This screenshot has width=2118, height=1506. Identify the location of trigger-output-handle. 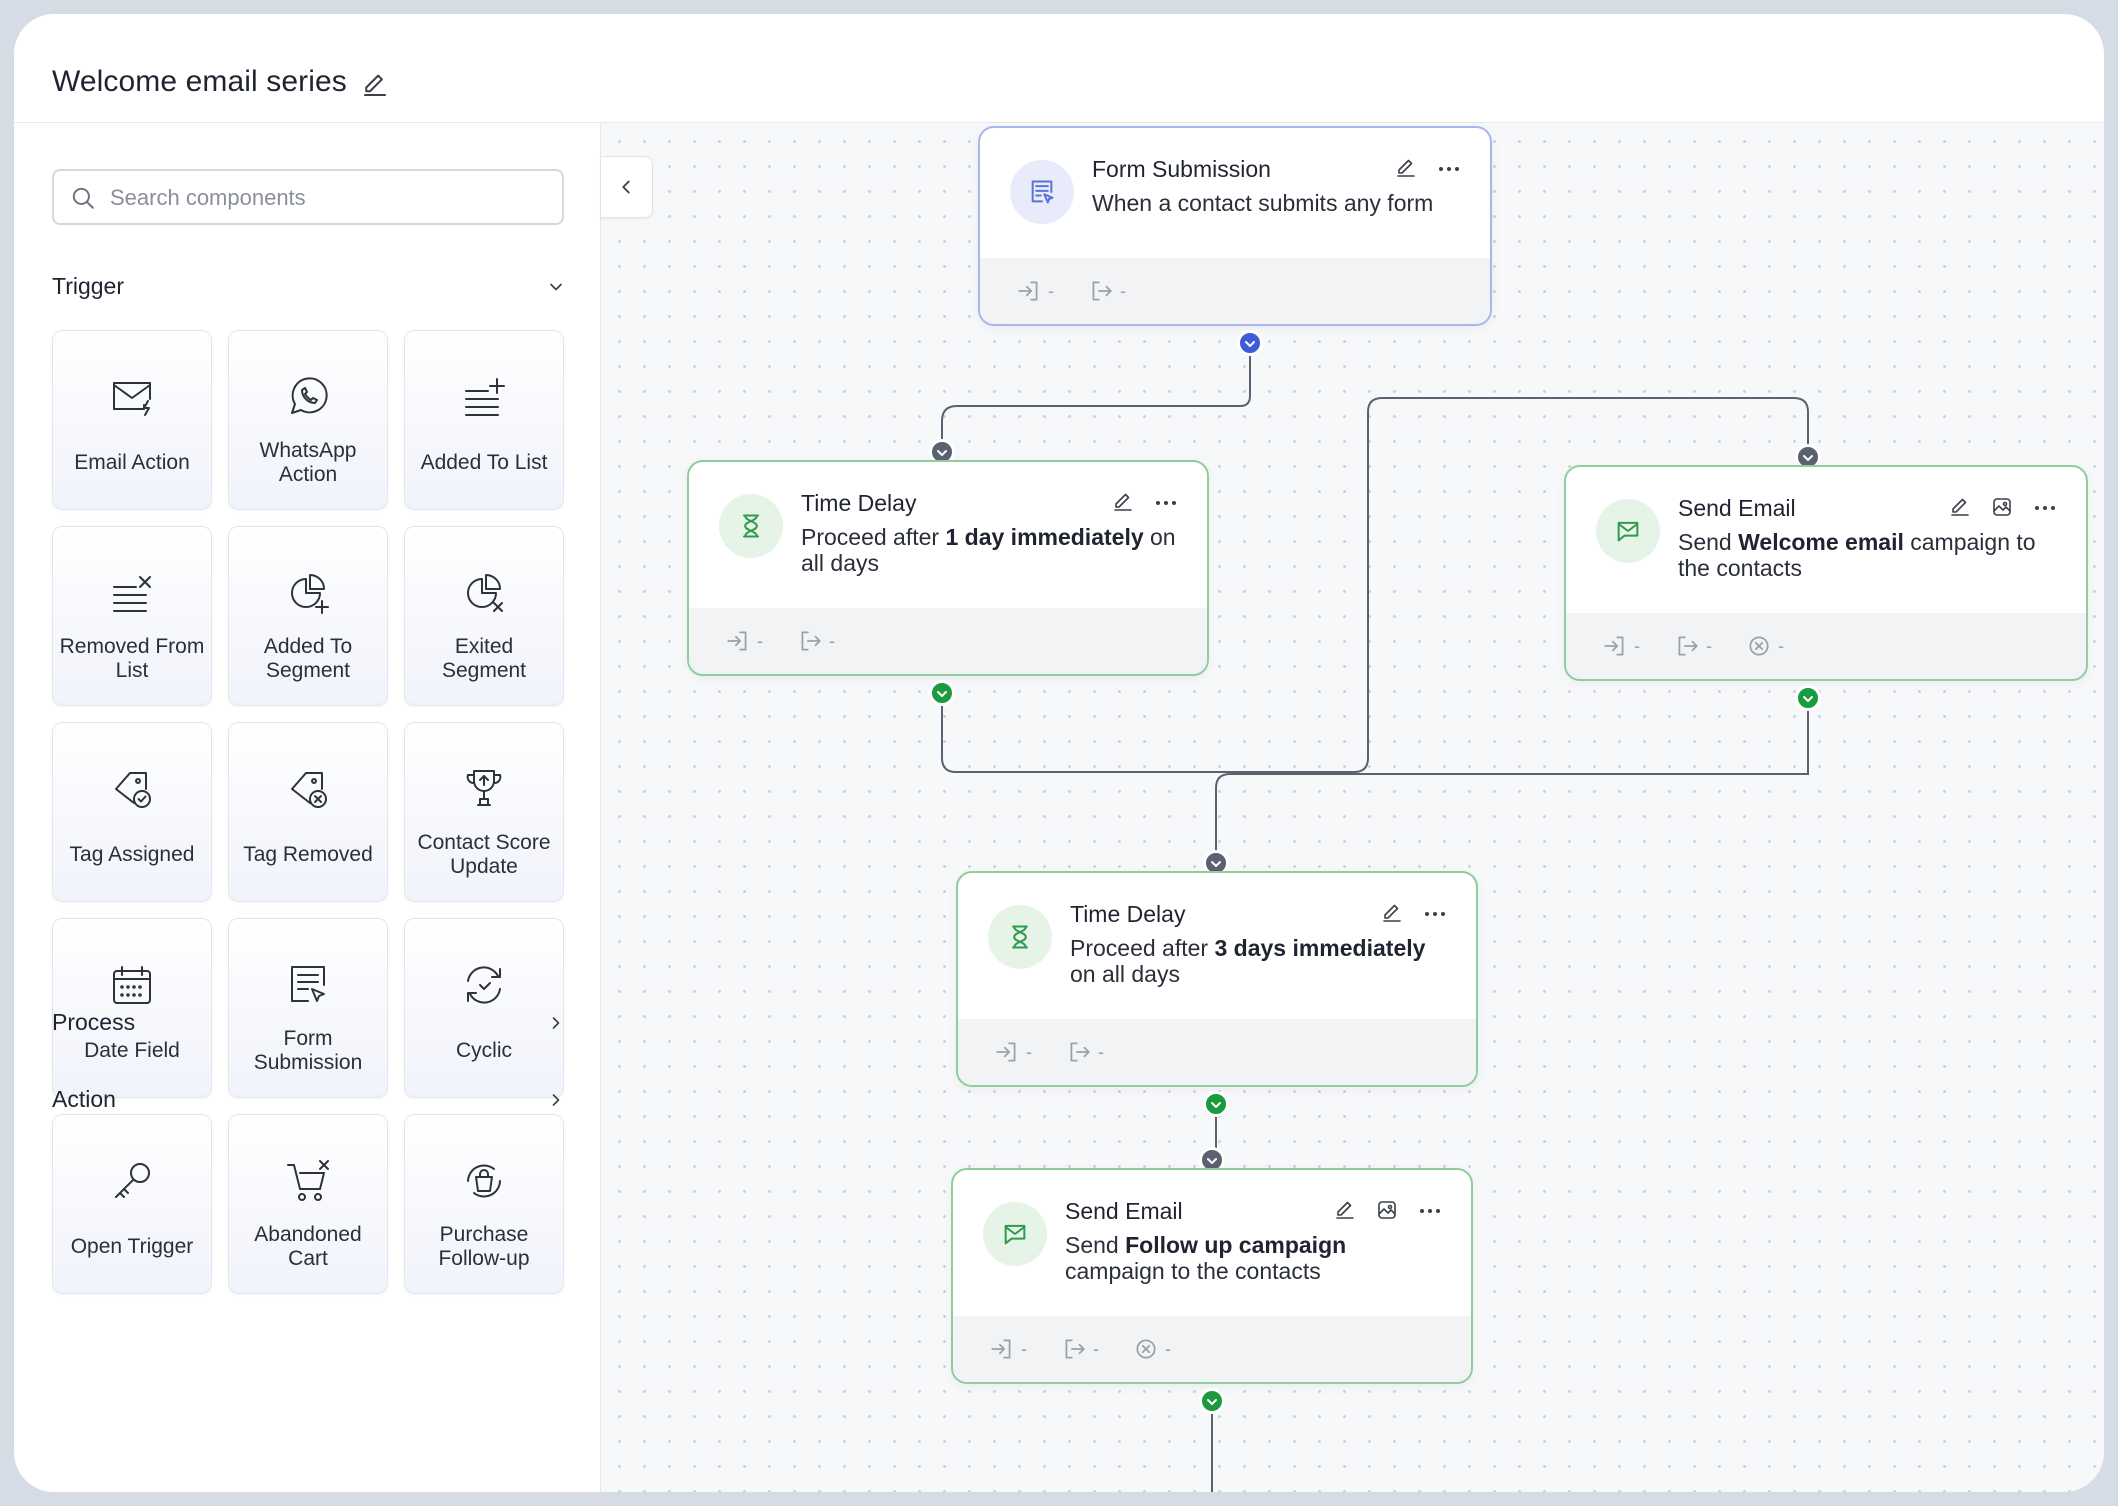
(1250, 343).